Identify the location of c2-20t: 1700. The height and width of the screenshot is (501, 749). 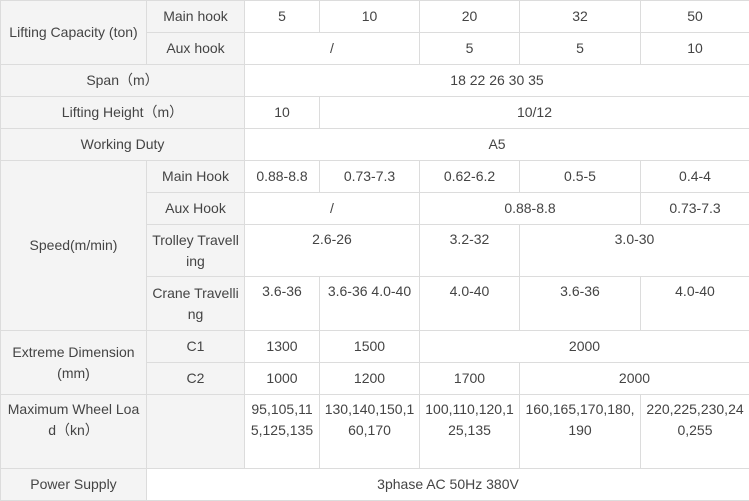
(470, 379).